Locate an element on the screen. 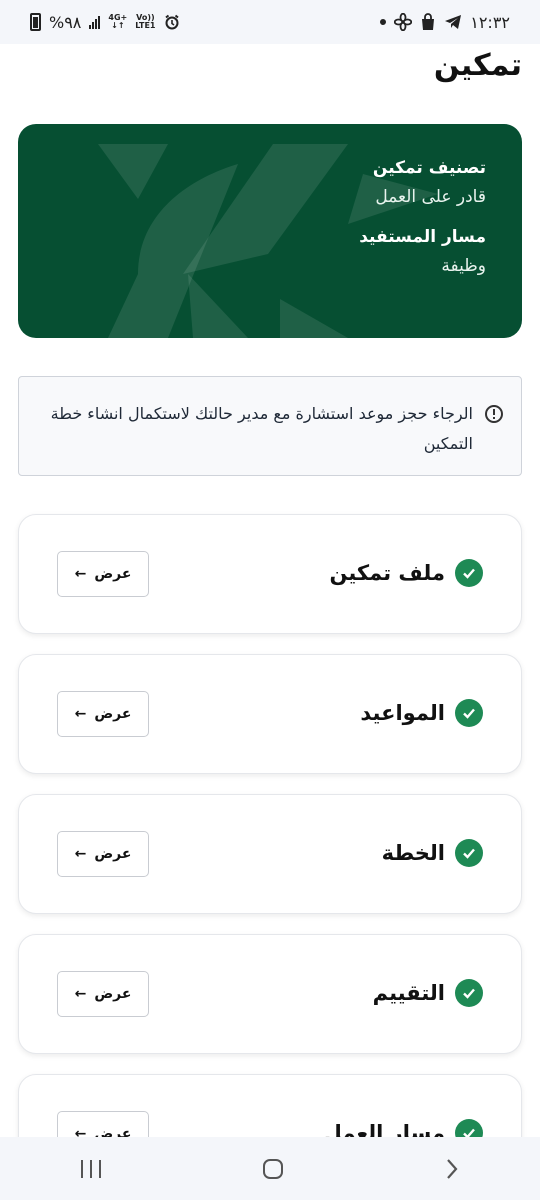 The width and height of the screenshot is (540, 1200). section-title-group: التقييم is located at coordinates (428, 993).